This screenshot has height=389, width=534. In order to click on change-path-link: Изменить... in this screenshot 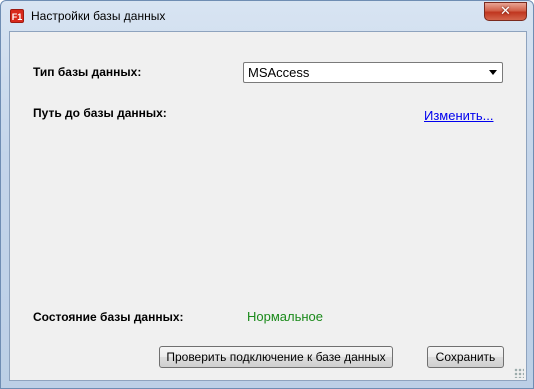, I will do `click(458, 115)`.